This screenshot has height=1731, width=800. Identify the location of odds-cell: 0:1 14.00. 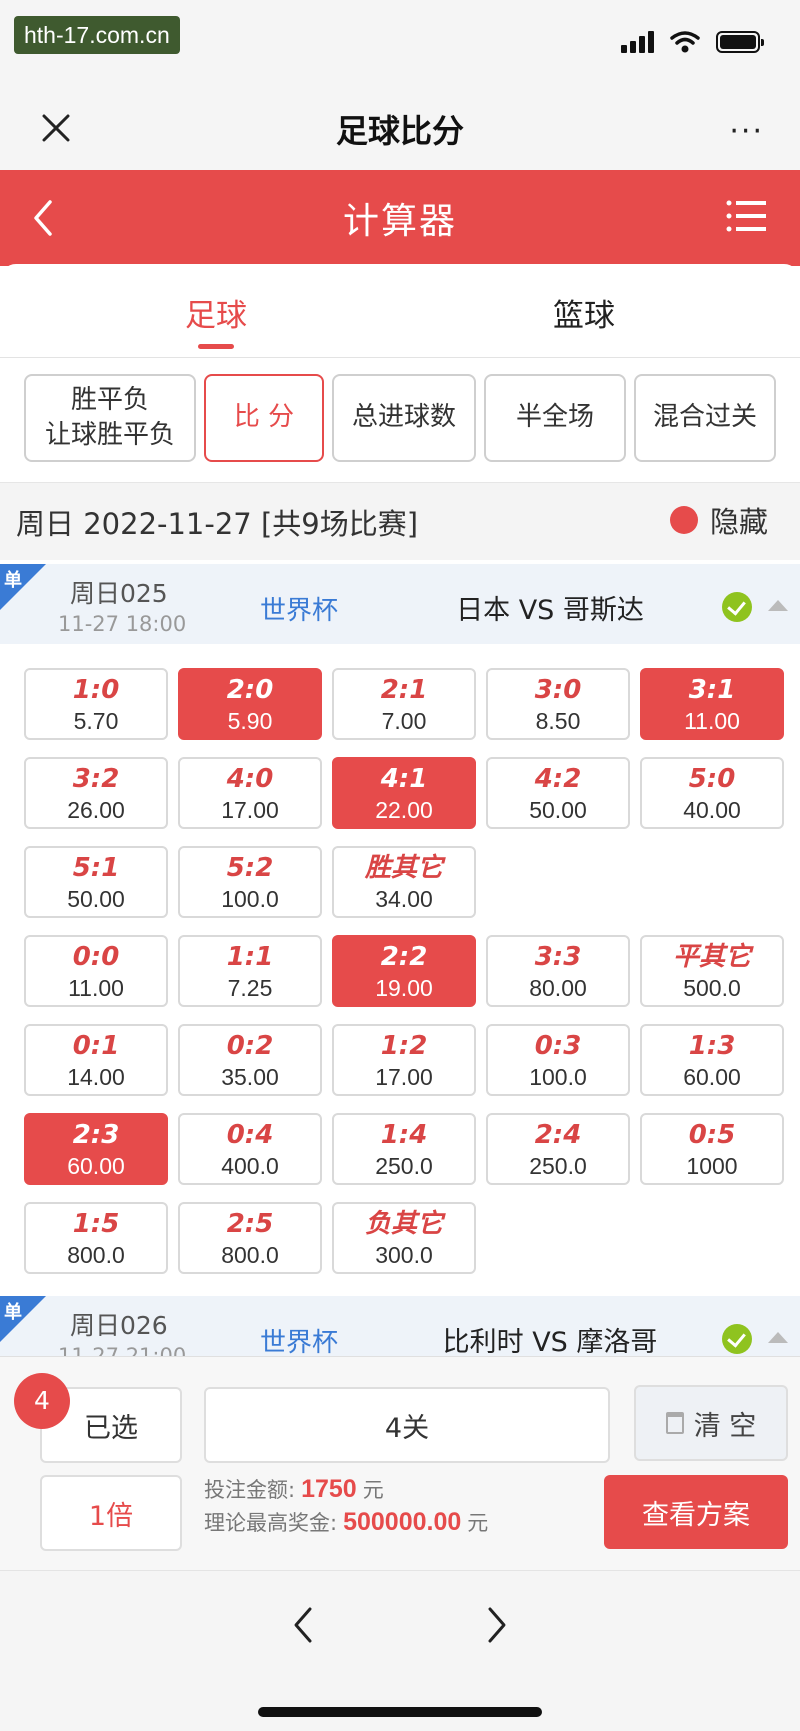
(96, 1060).